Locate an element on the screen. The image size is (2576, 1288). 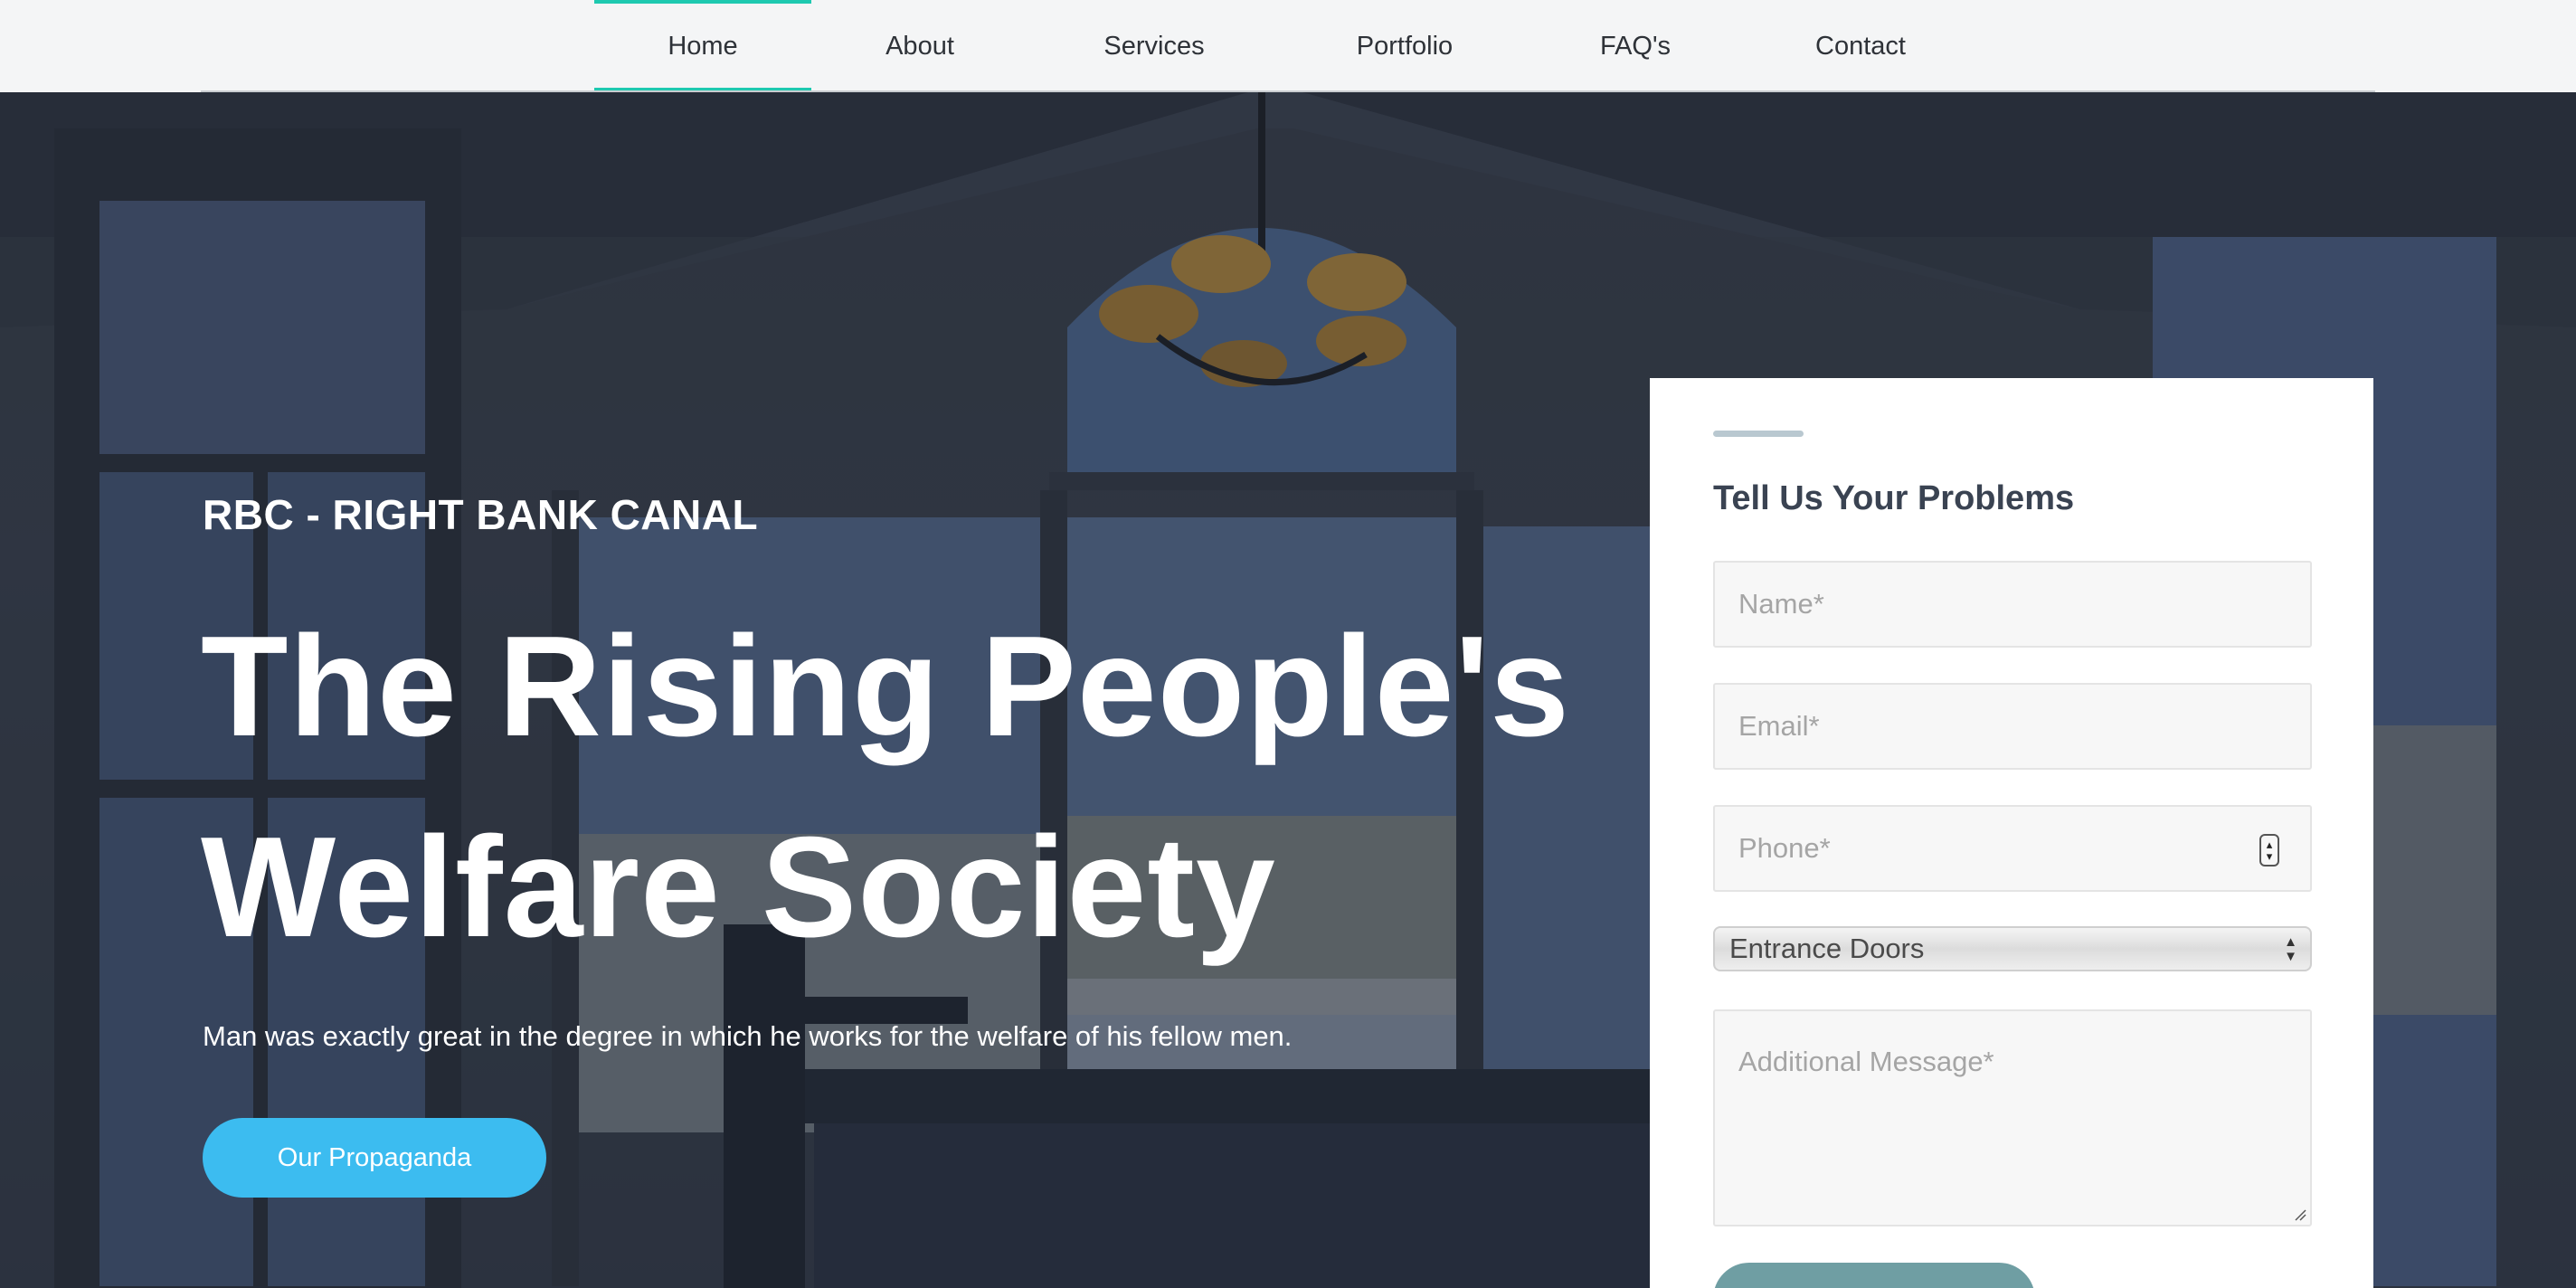
phone-stepper-icon: ▴ ▾ is located at coordinates (2269, 850).